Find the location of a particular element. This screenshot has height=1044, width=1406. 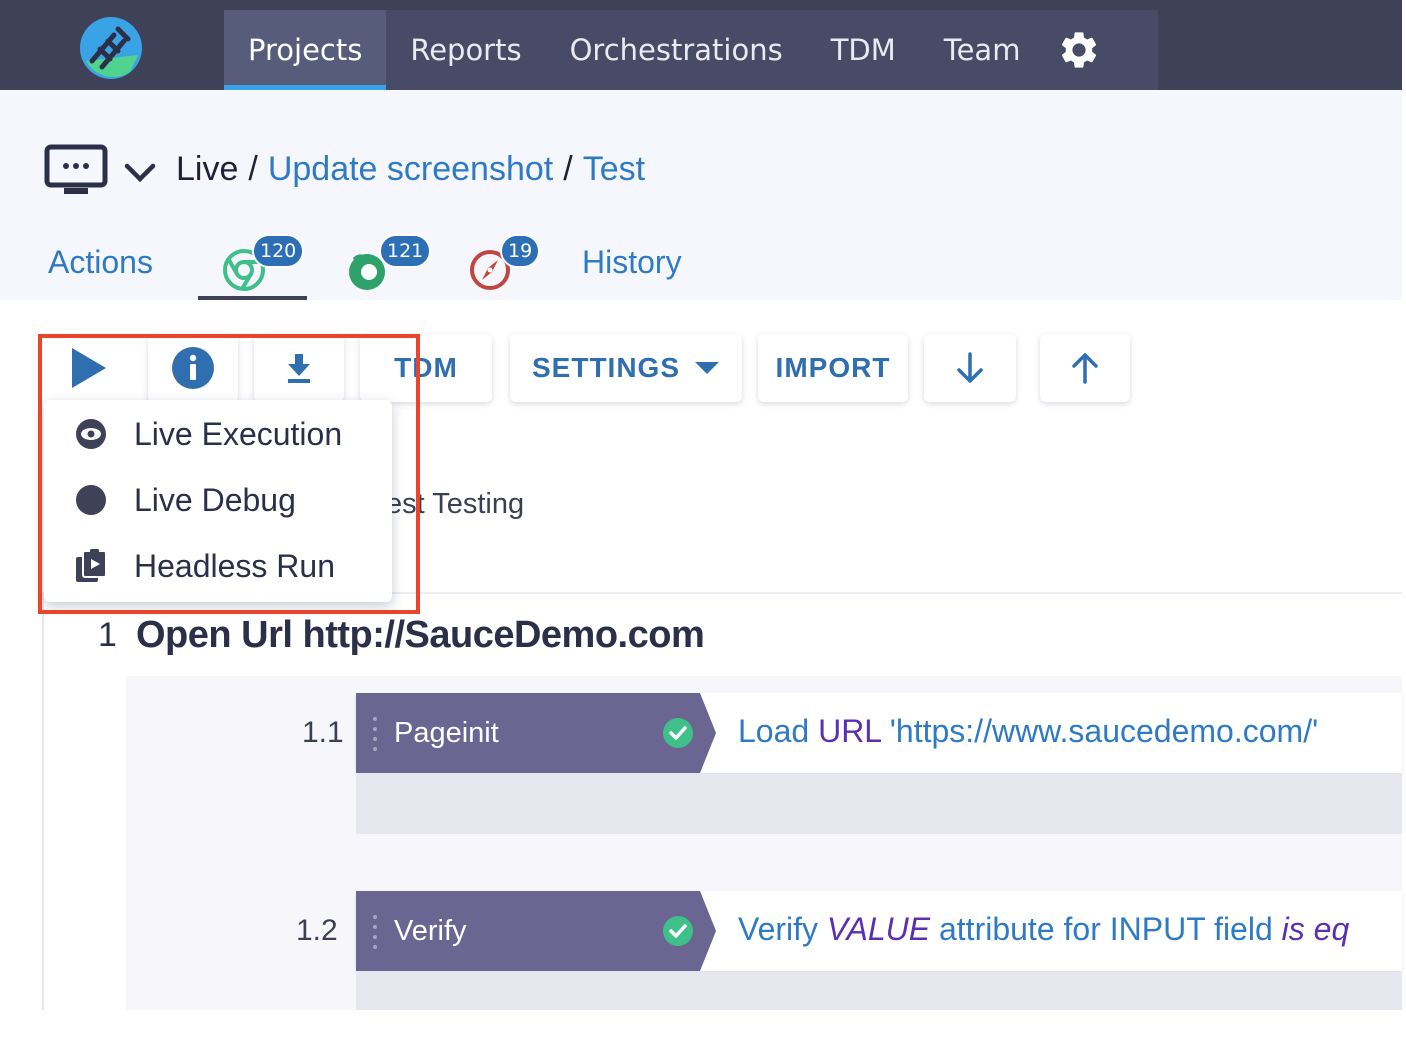

description-keyword: VALUE is located at coordinates (878, 929).